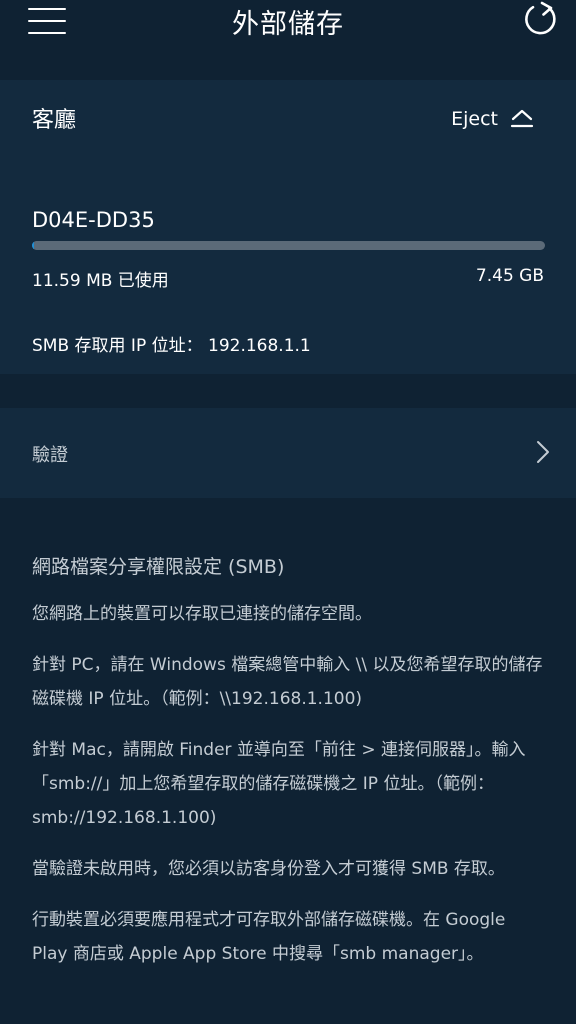 This screenshot has height=1024, width=576. Describe the element at coordinates (288, 245) in the screenshot. I see `storage-usage-bar` at that location.